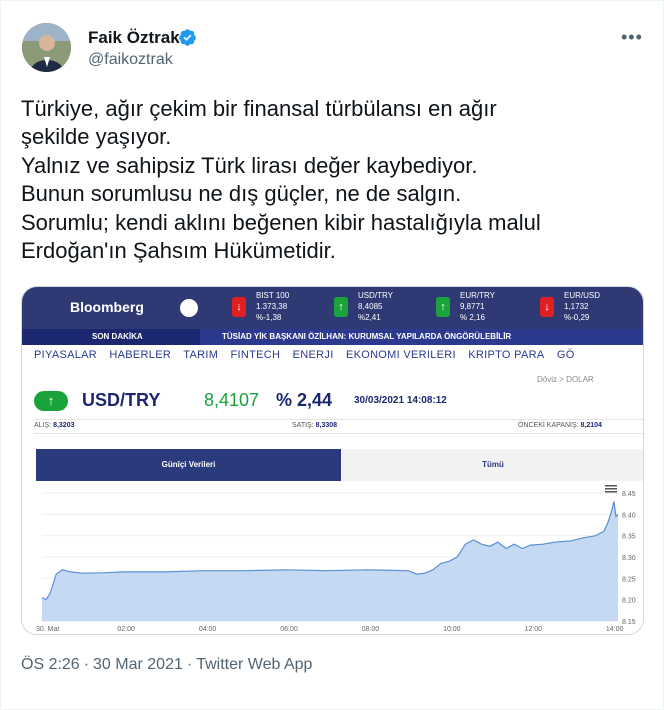 Image resolution: width=664 pixels, height=710 pixels. What do you see at coordinates (577, 317) in the screenshot?
I see `ticker-change: %-0,29` at bounding box center [577, 317].